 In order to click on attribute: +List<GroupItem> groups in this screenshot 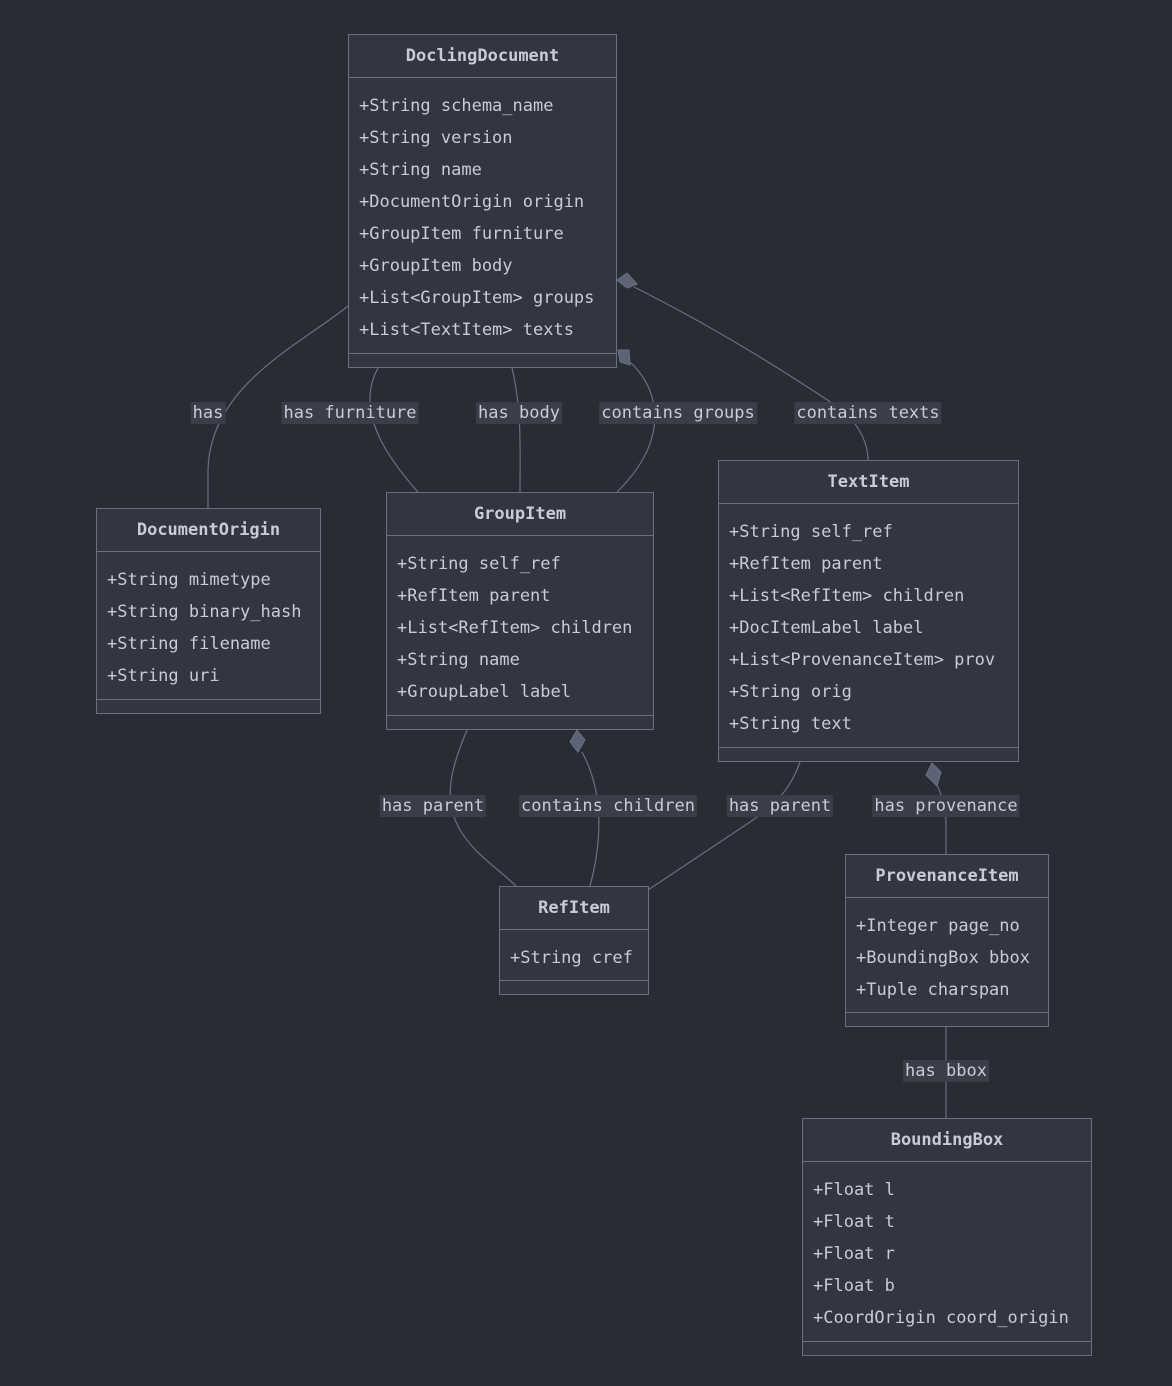, I will do `click(477, 298)`.